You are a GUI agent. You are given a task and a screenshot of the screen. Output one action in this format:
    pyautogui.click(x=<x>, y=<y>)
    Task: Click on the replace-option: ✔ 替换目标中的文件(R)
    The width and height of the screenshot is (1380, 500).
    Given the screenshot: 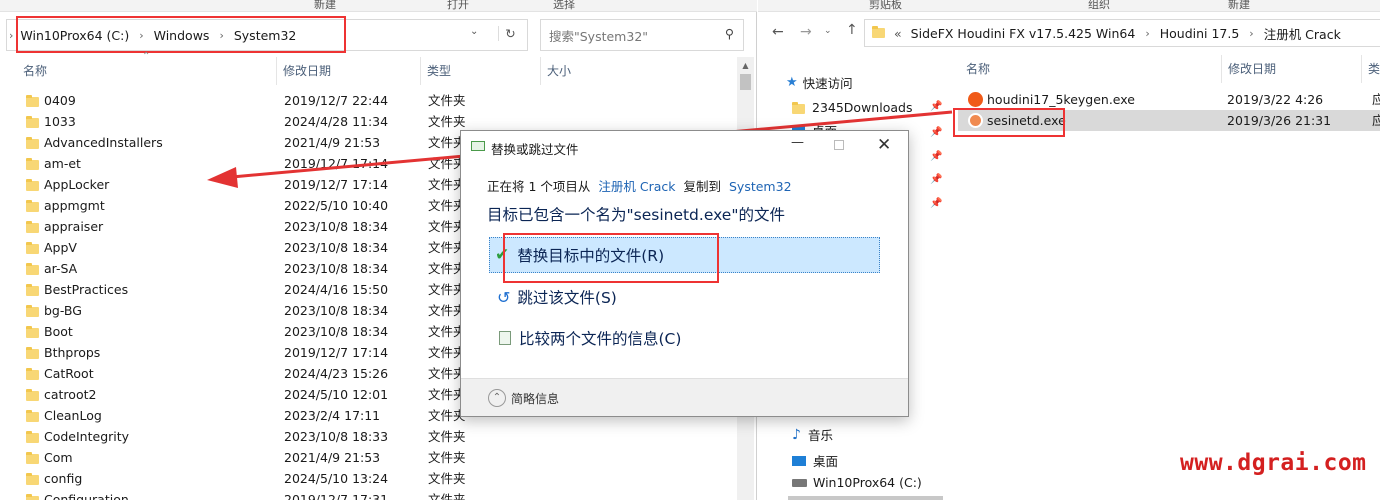 What is the action you would take?
    pyautogui.click(x=684, y=255)
    